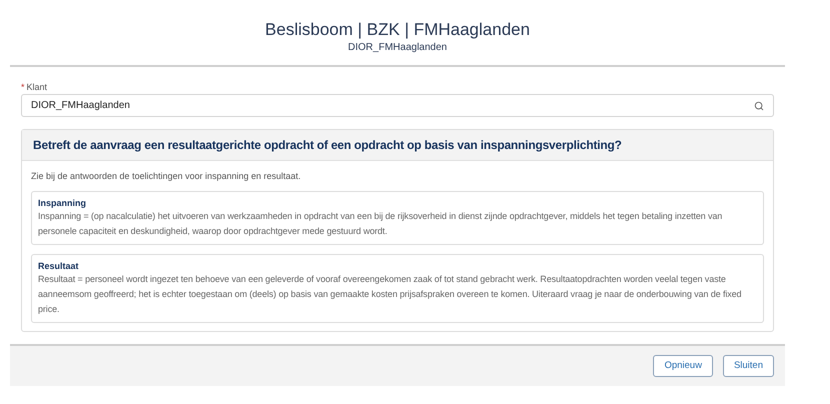 This screenshot has width=830, height=404. I want to click on field-label: Klant, so click(37, 87).